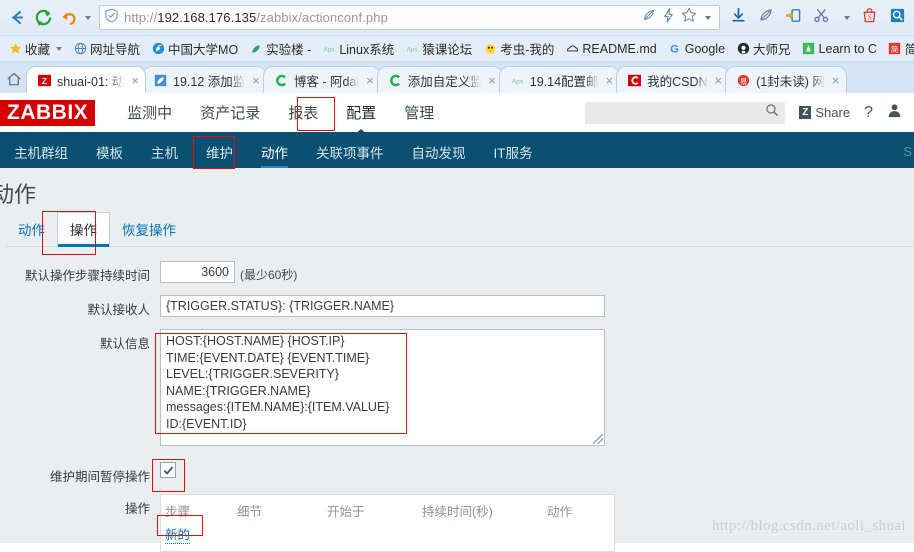 The width and height of the screenshot is (914, 552). I want to click on bookmark-item: 简简, so click(899, 48).